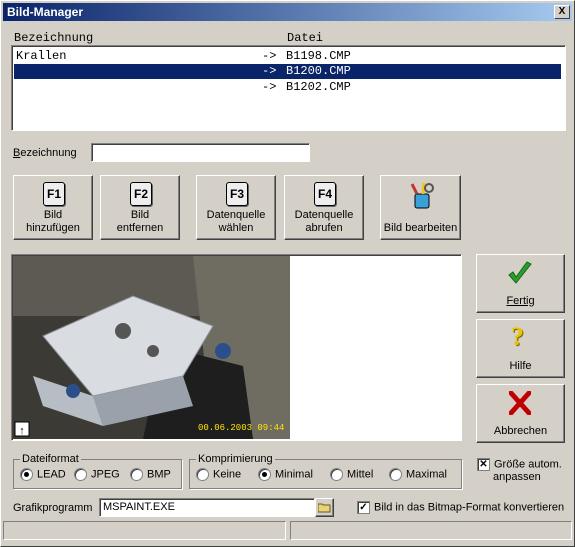 Image resolution: width=575 pixels, height=547 pixels. I want to click on title-bar: Bild-Manager X, so click(287, 12).